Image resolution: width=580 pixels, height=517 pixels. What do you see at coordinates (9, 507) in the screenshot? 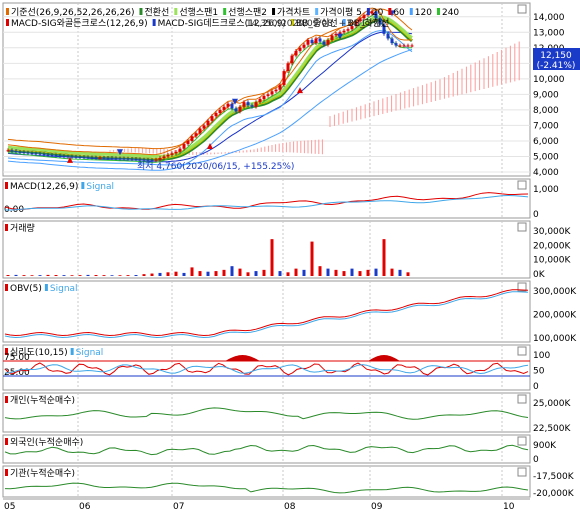
I see `x-axis-label: 05` at bounding box center [9, 507].